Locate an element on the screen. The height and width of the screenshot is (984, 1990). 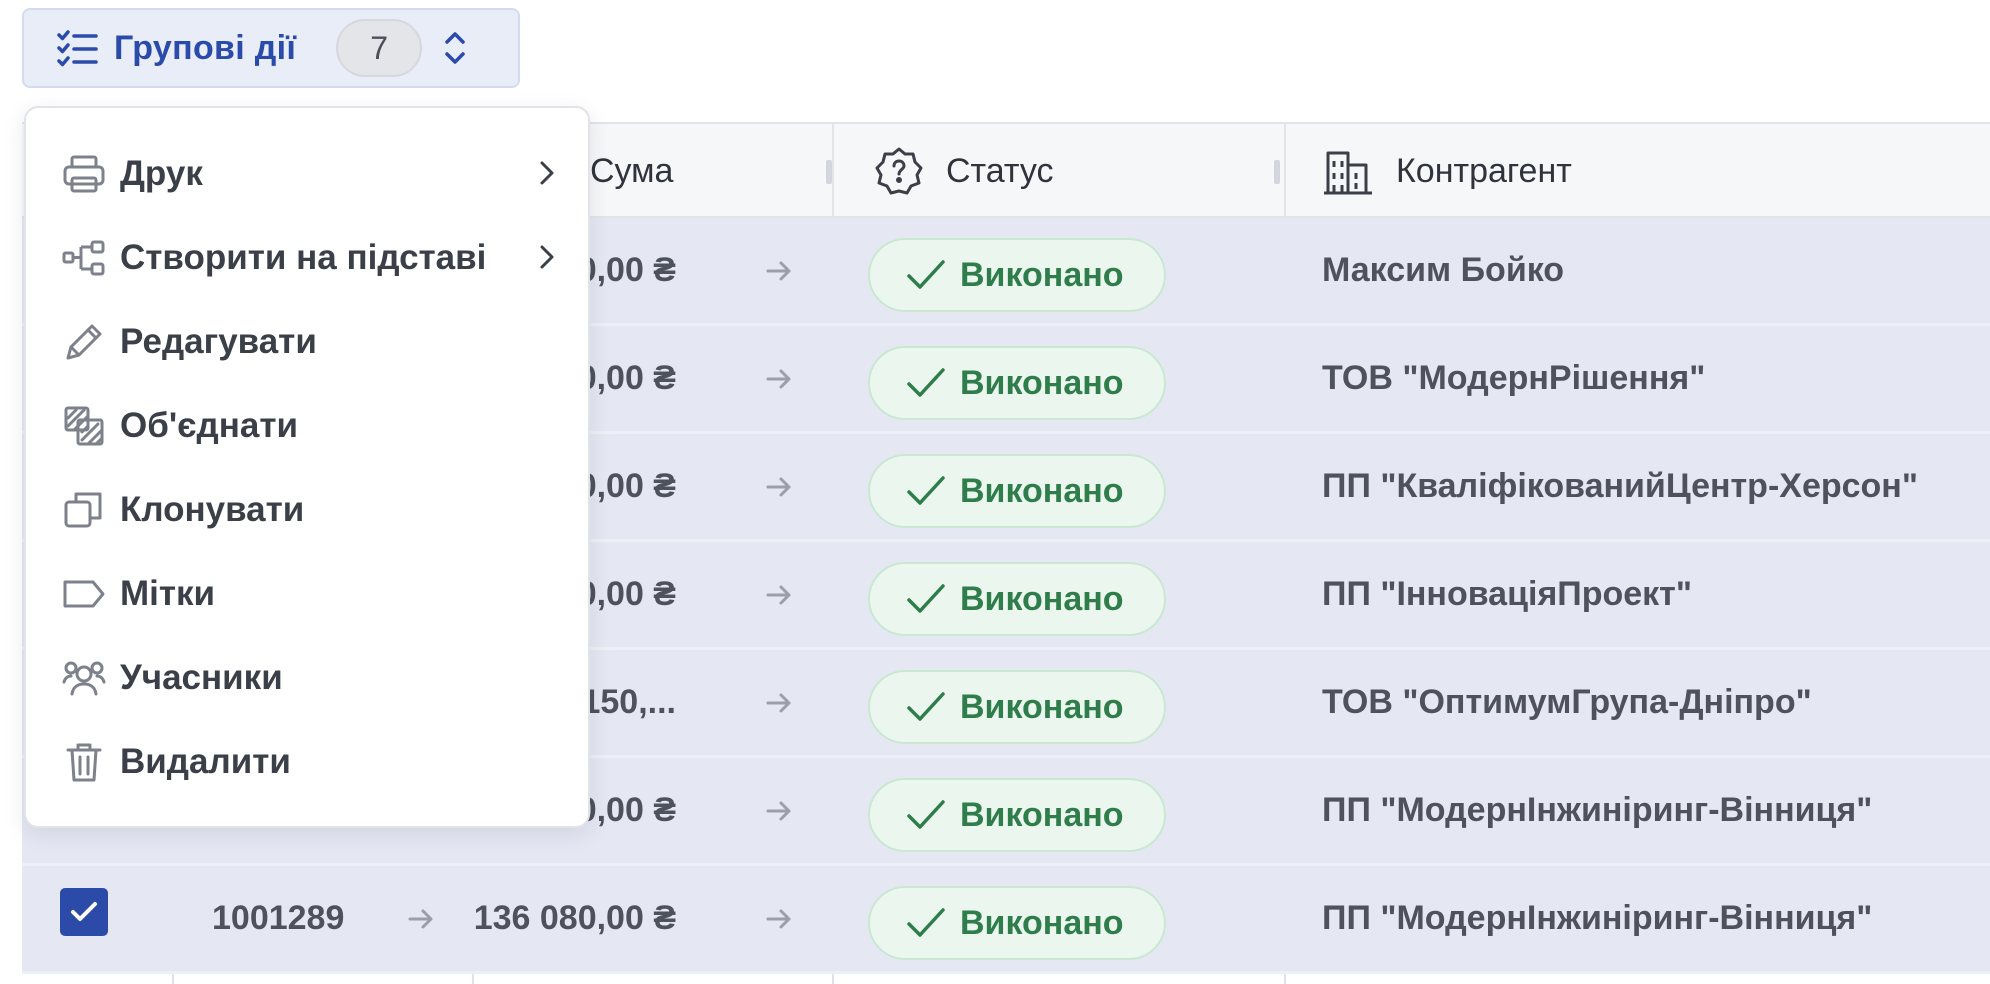
menu-item-label: Друк is located at coordinates (161, 173).